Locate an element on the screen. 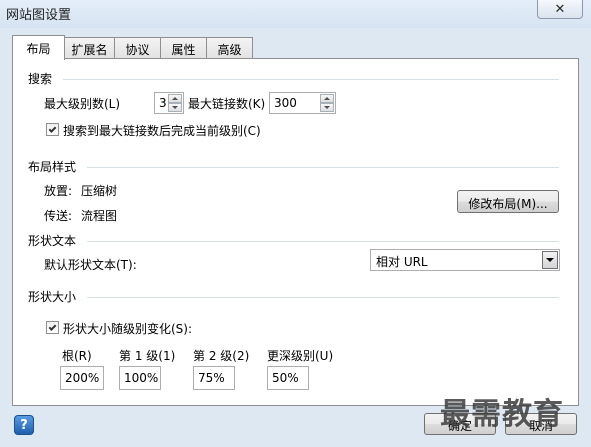 The width and height of the screenshot is (591, 447). level-1-label: 第 1 级(1) is located at coordinates (147, 356).